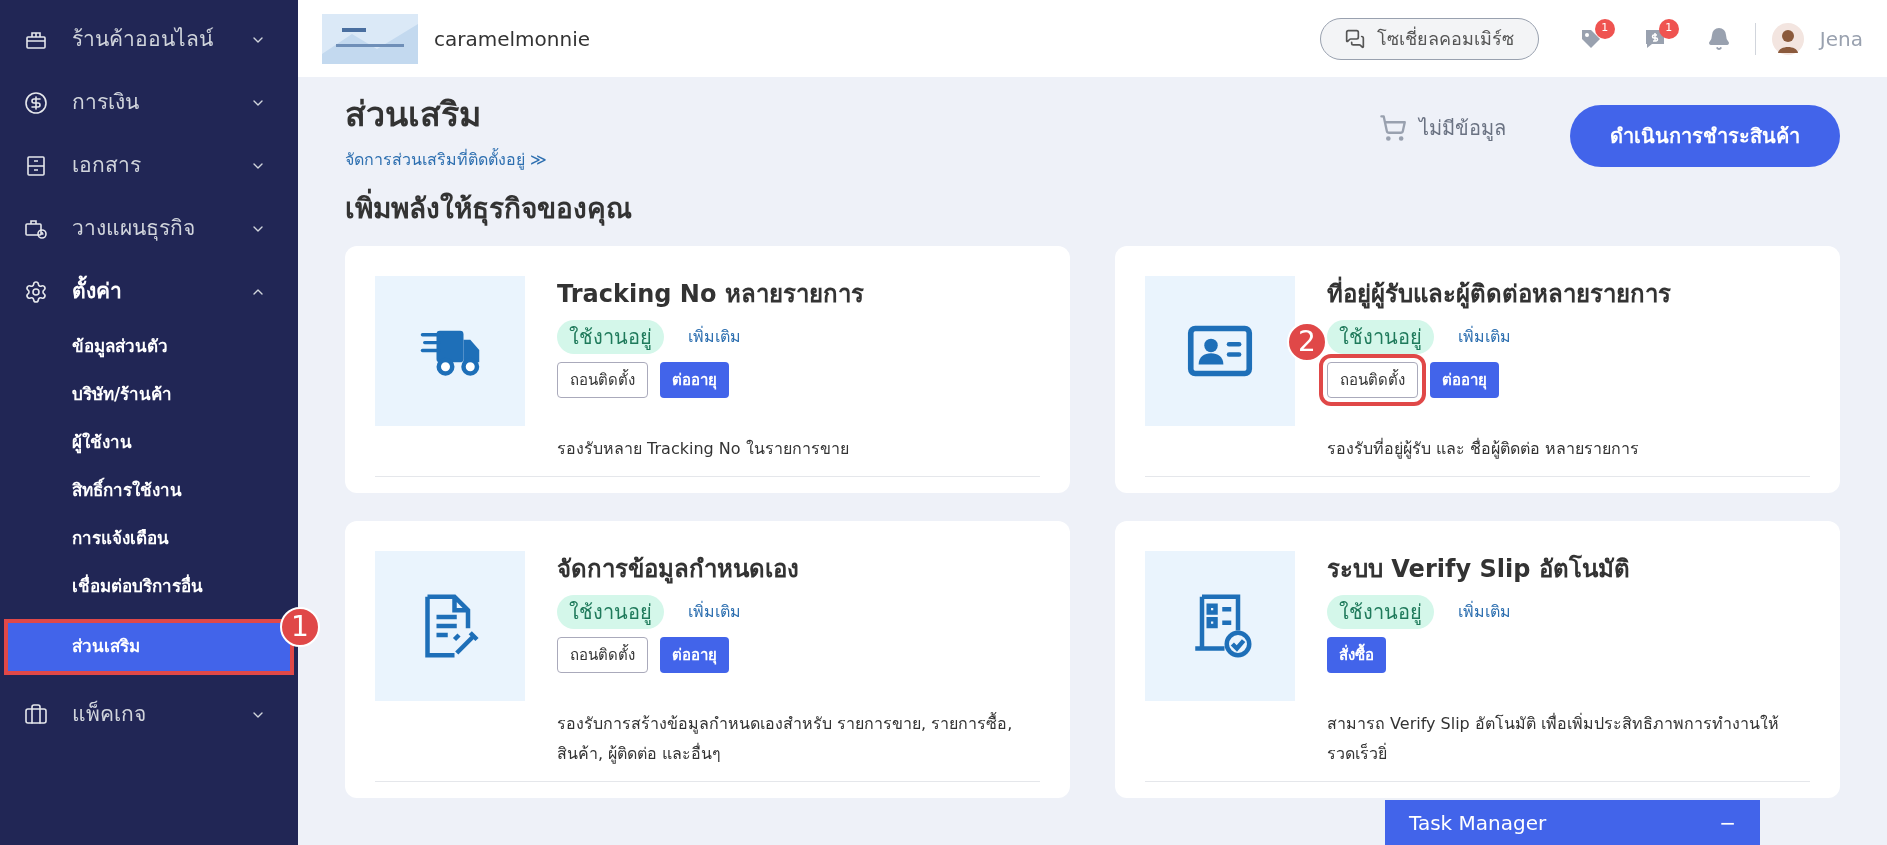  I want to click on cart-icon, so click(1393, 128).